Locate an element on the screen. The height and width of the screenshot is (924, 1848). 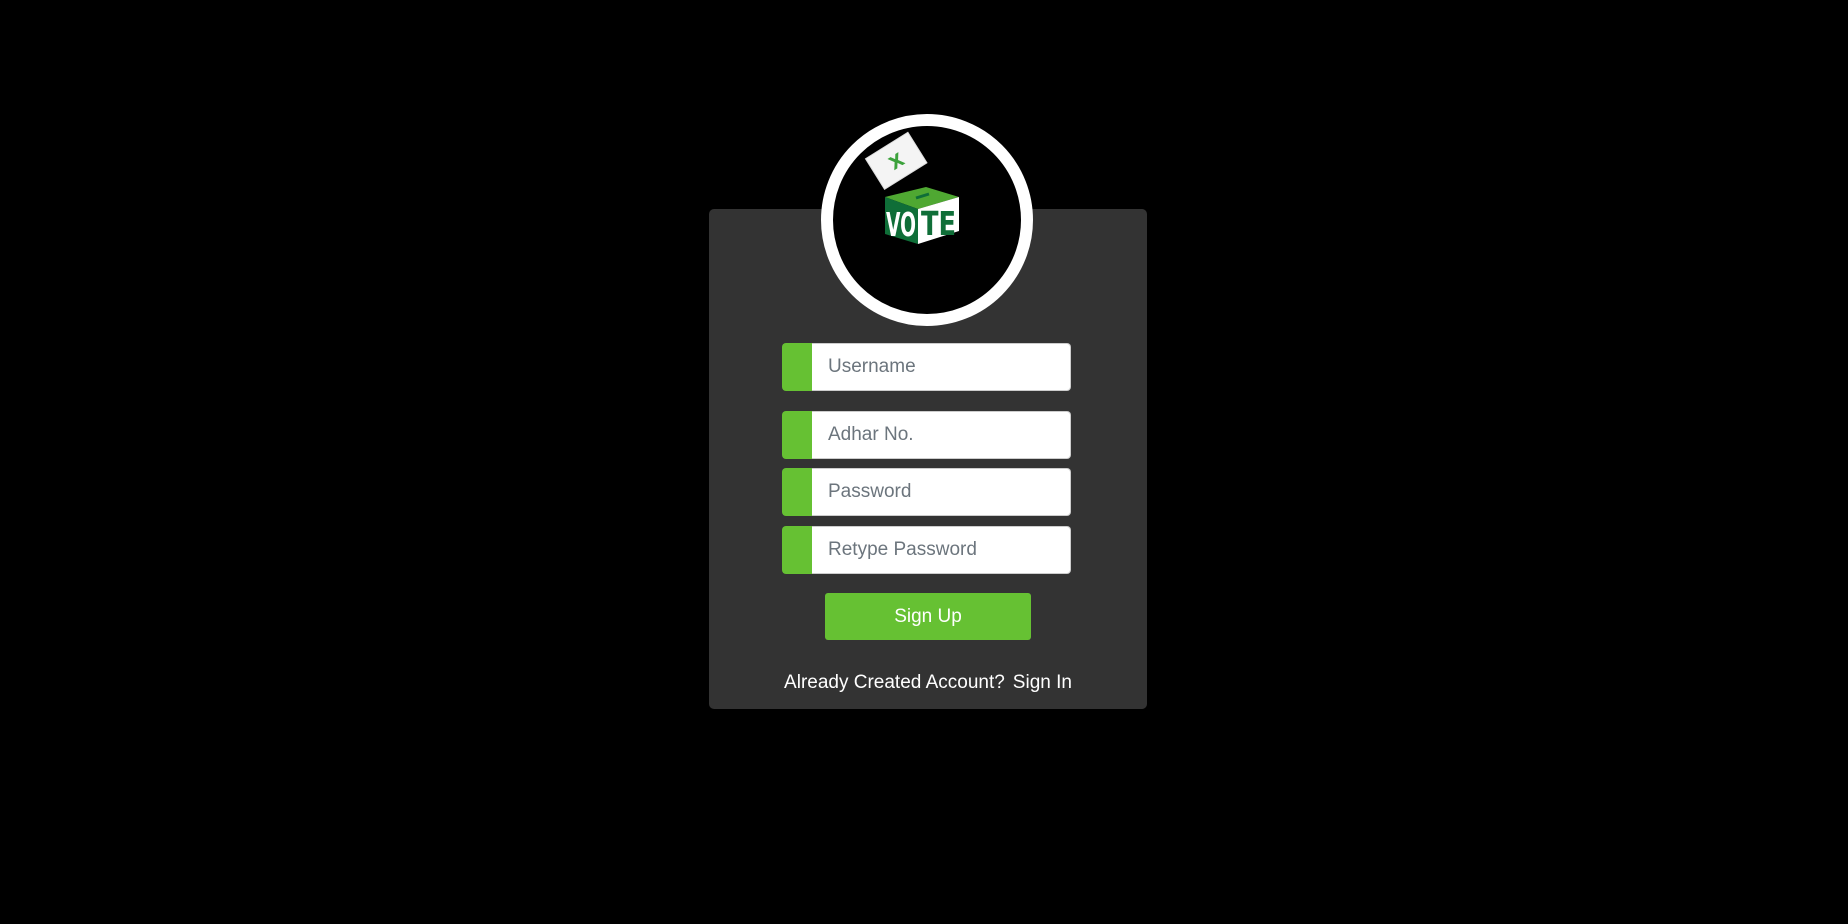
box-letters-right: TE is located at coordinates (938, 223).